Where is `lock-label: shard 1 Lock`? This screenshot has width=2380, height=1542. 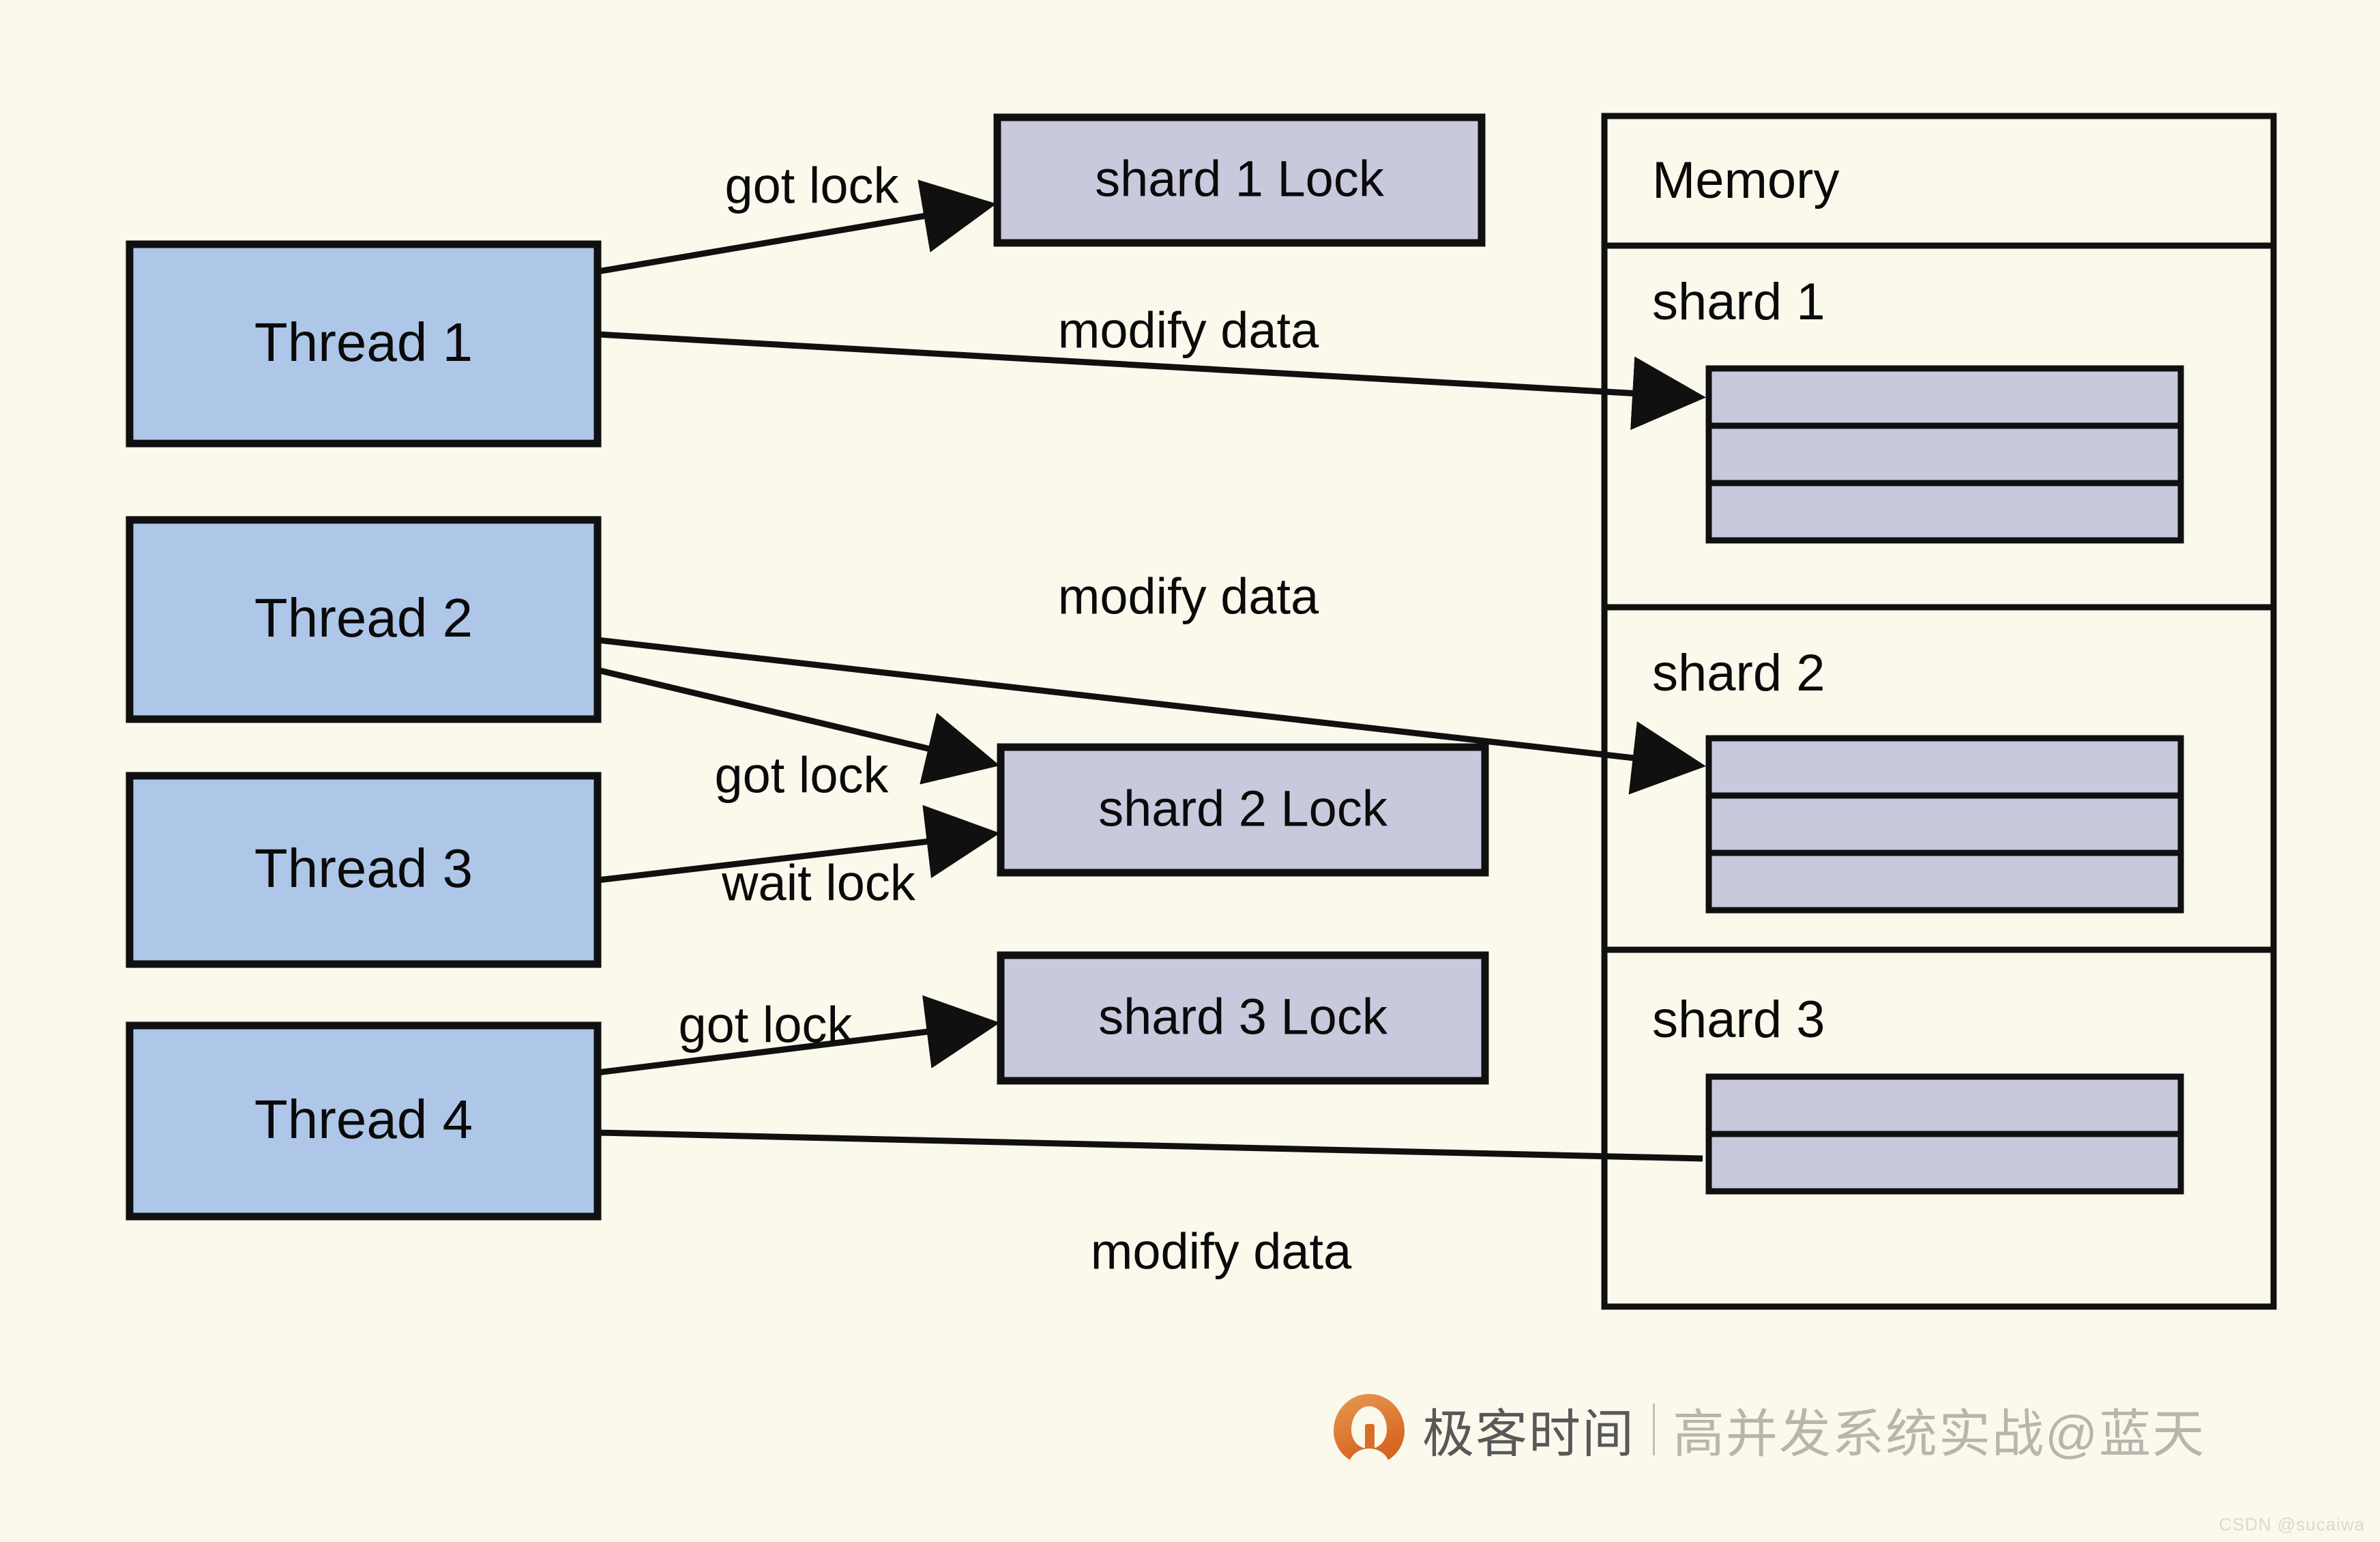 lock-label: shard 1 Lock is located at coordinates (1240, 179).